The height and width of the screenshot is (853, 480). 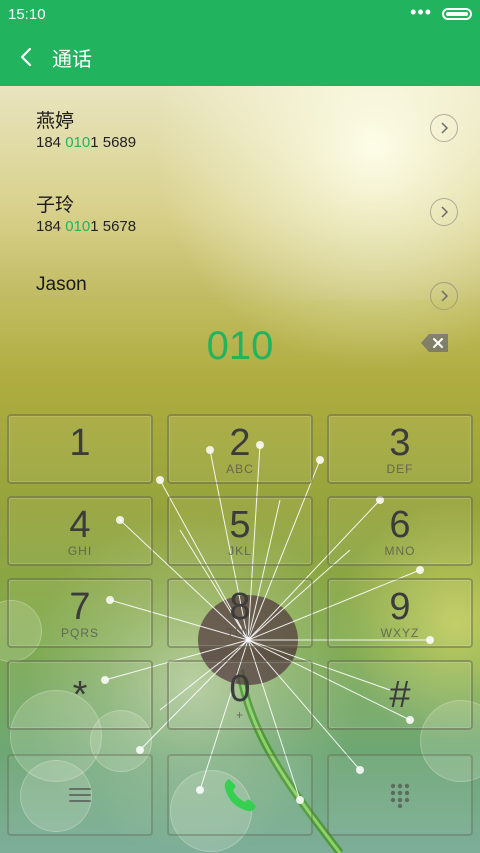 What do you see at coordinates (80, 449) in the screenshot?
I see `dial-key-1: 1` at bounding box center [80, 449].